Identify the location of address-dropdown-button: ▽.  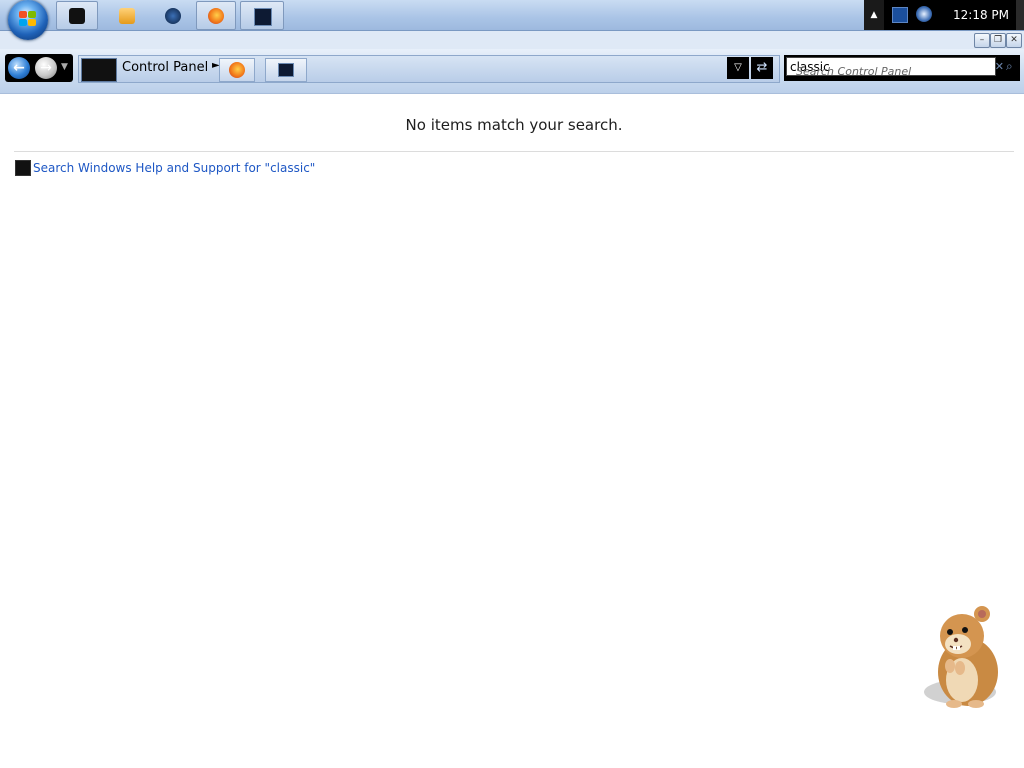
(738, 68).